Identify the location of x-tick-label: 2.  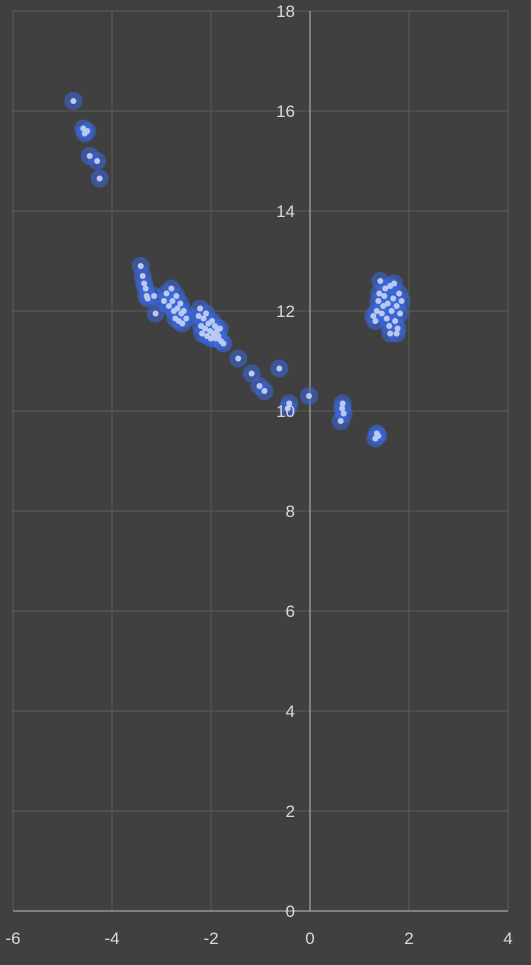
(408, 938).